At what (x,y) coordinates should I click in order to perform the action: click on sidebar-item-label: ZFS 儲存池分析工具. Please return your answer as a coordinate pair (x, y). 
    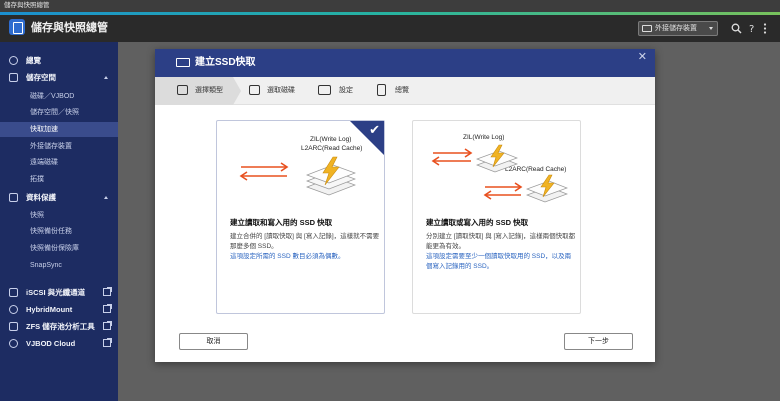
    Looking at the image, I should click on (60, 326).